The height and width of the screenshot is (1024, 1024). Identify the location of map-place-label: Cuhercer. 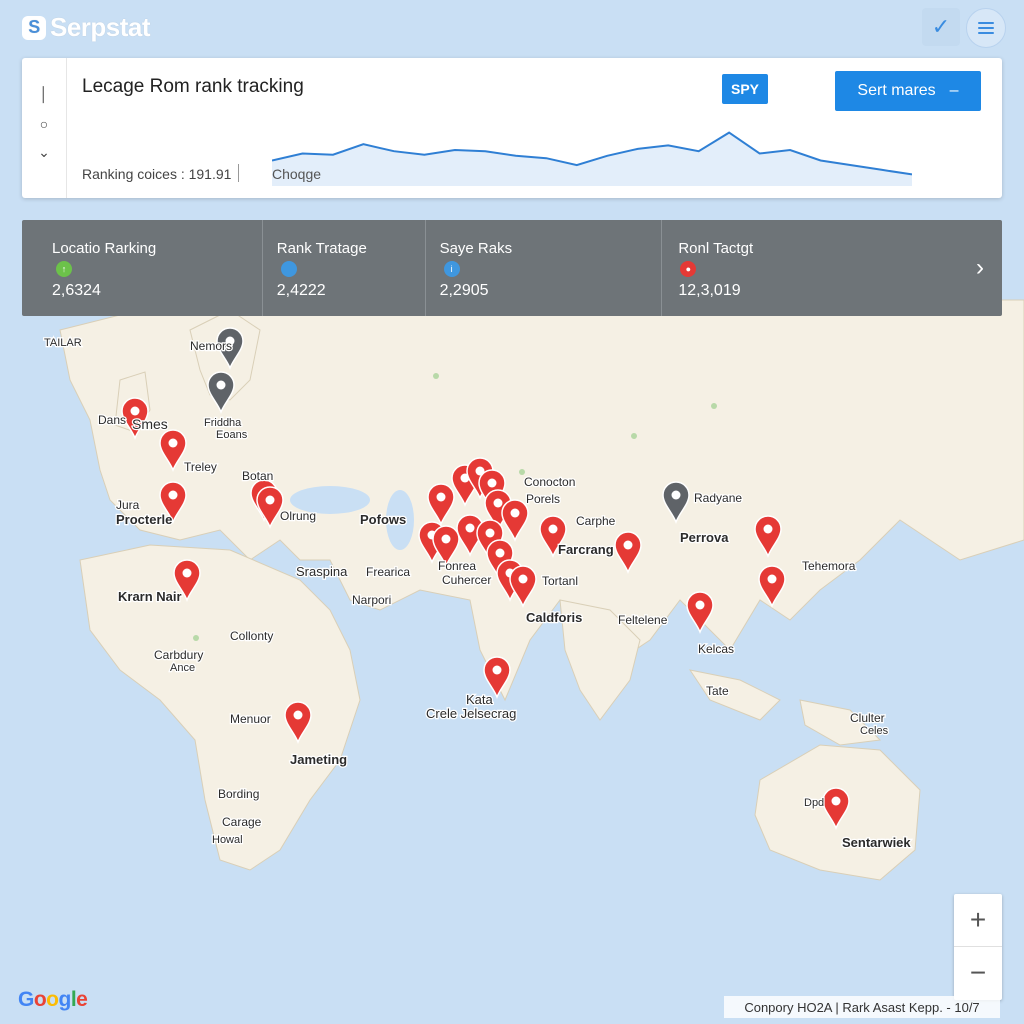
(466, 580).